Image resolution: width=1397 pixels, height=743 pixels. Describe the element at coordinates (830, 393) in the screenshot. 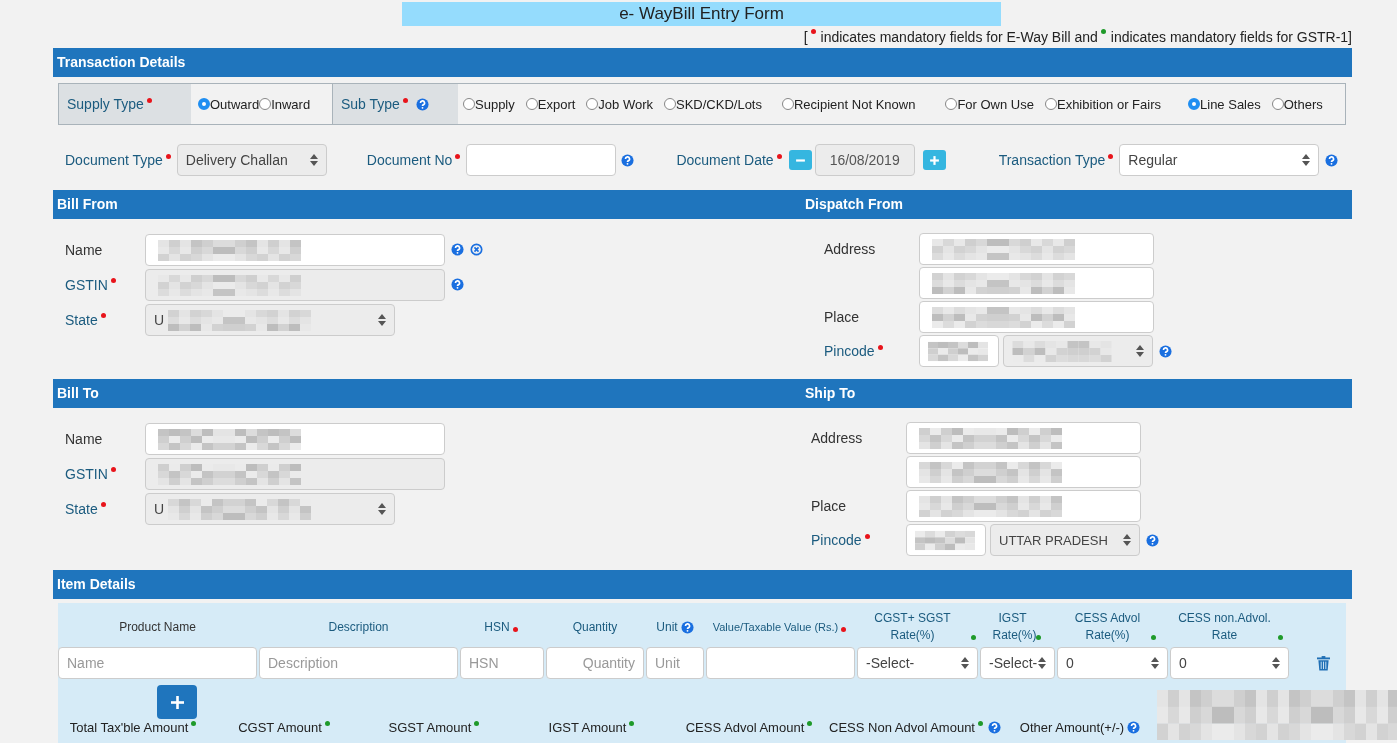

I see `section-title: Ship To` at that location.